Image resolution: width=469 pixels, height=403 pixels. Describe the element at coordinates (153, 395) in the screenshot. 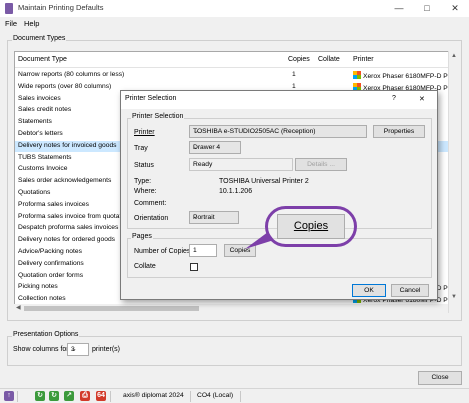

I see `app-name-status: axis® diplomat 2024` at that location.